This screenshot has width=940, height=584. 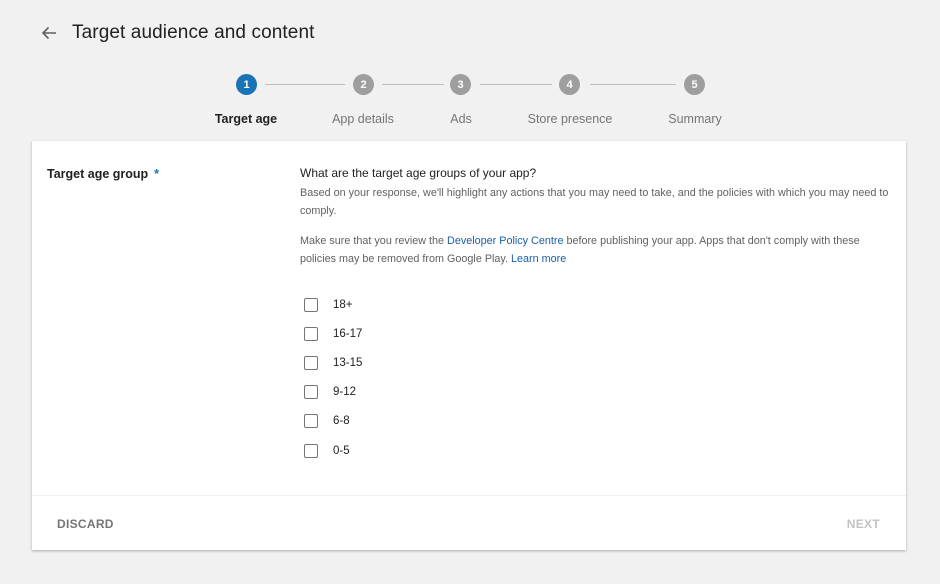 What do you see at coordinates (538, 259) in the screenshot?
I see `learn-more-link: Learn more` at bounding box center [538, 259].